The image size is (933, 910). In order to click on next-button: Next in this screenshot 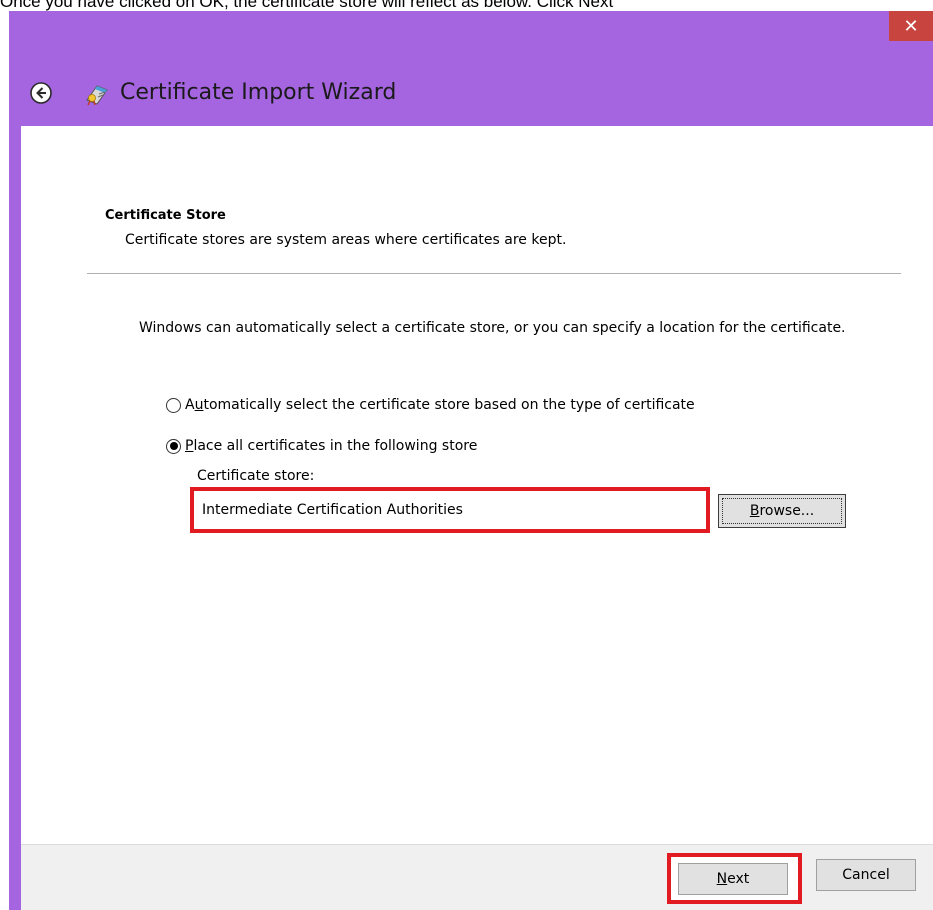, I will do `click(733, 879)`.